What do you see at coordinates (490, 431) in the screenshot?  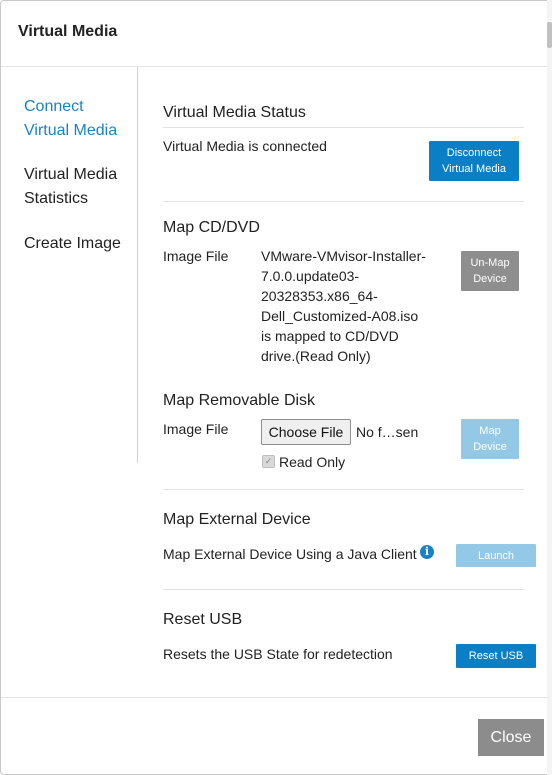 I see `map-button-line1: Map` at bounding box center [490, 431].